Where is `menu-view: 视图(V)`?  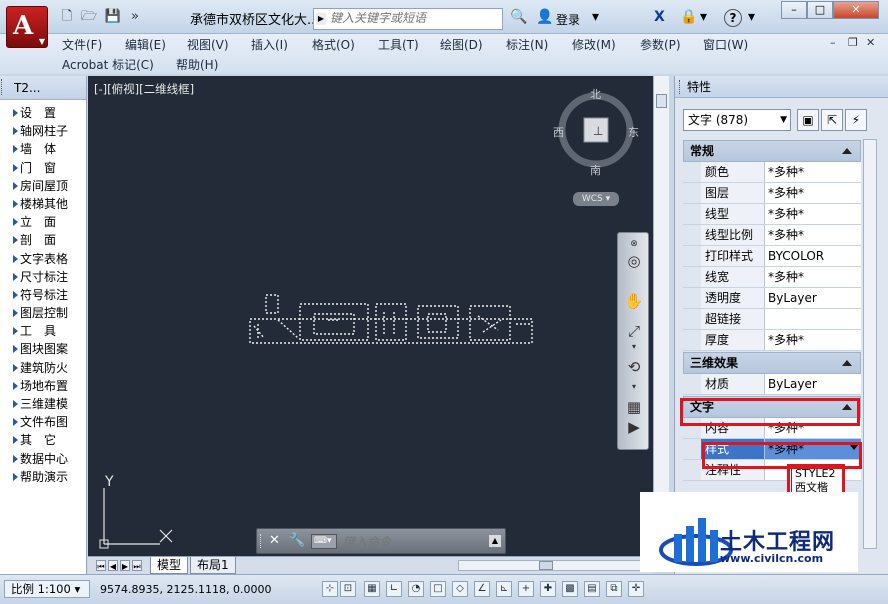
menu-view: 视图(V) is located at coordinates (208, 44).